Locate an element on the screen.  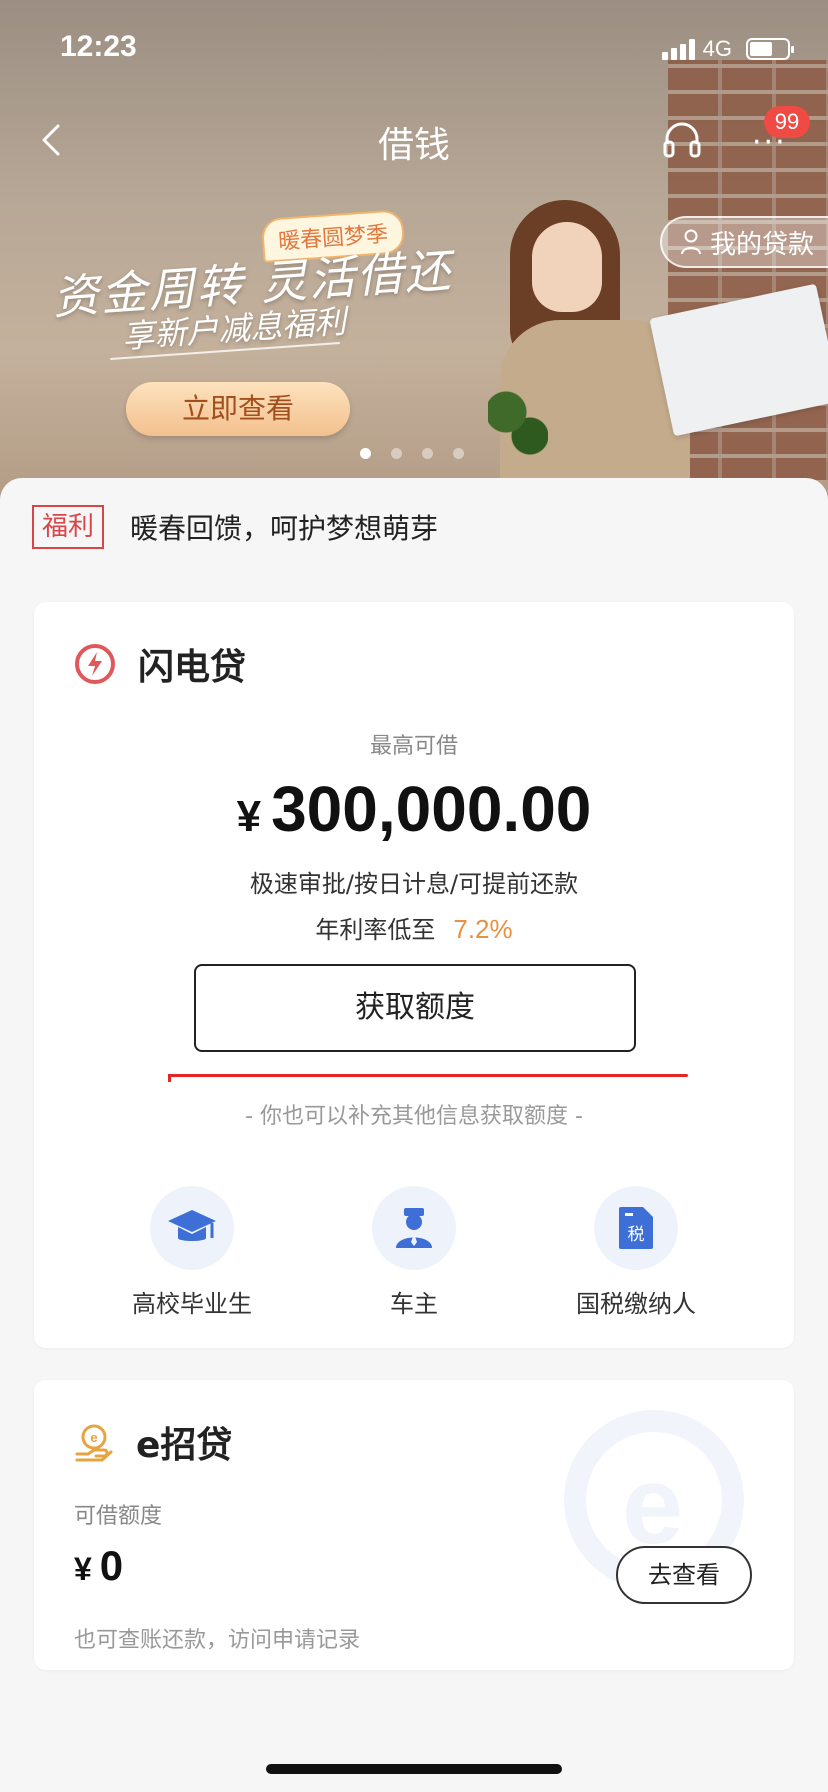
driver-icon is located at coordinates (414, 1228).